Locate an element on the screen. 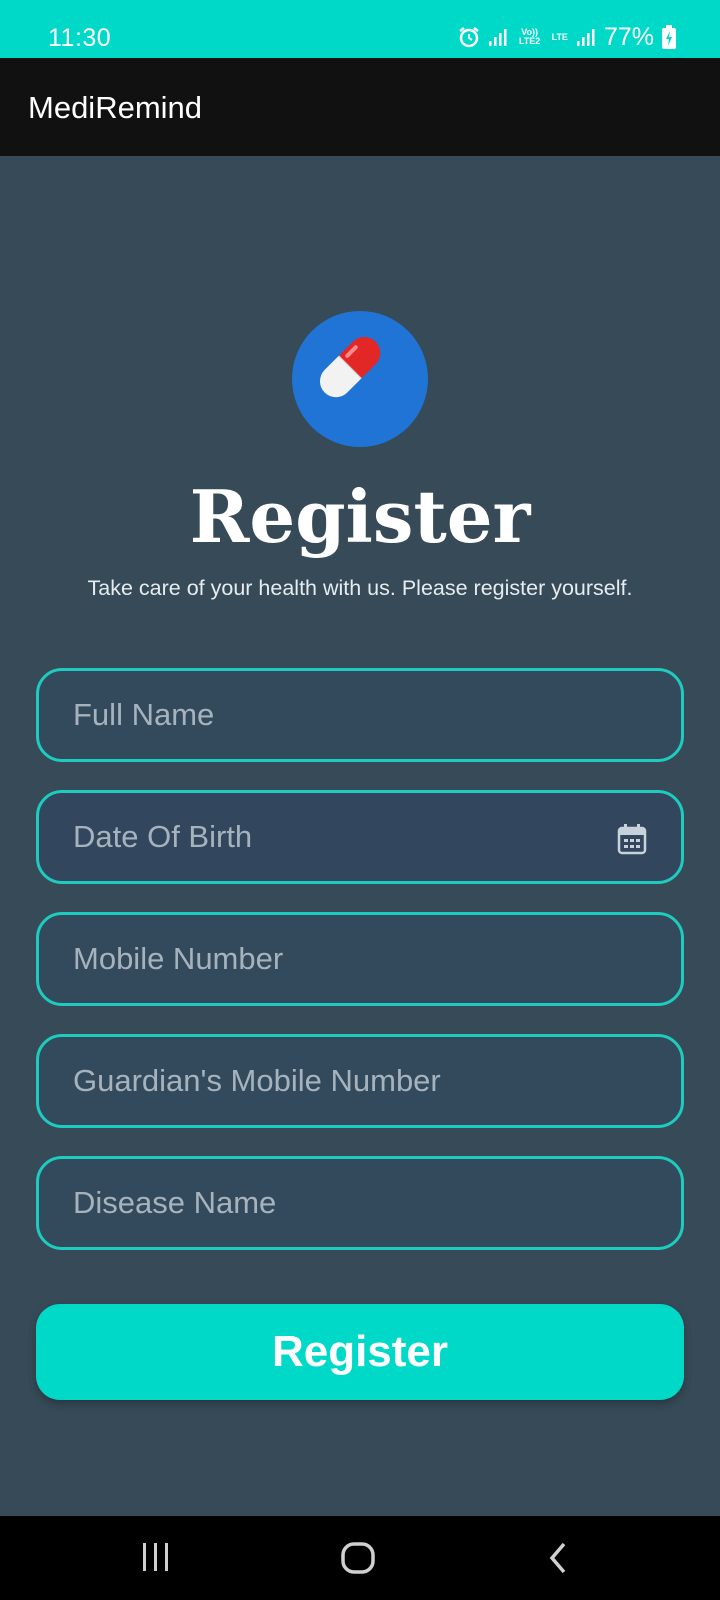 This screenshot has width=720, height=1600. disease-name-input is located at coordinates (360, 1203).